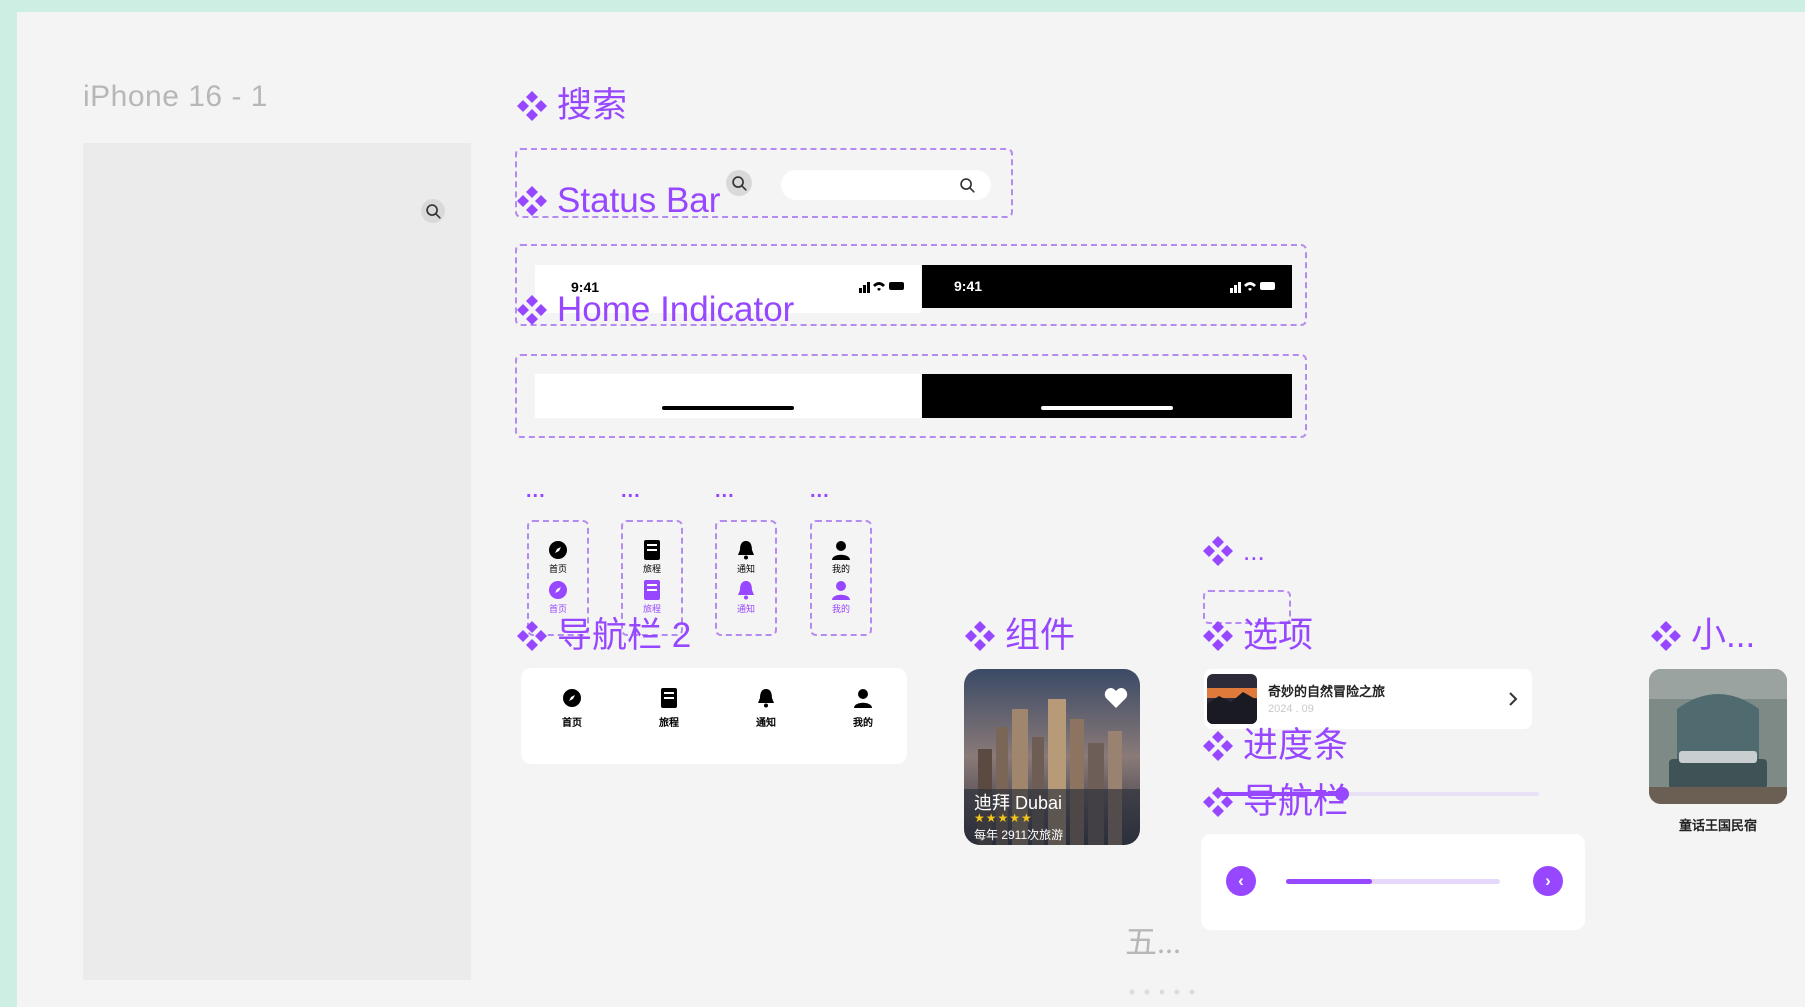 Image resolution: width=1805 pixels, height=1007 pixels. Describe the element at coordinates (624, 635) in the screenshot. I see `label-text: 导航栏 2` at that location.